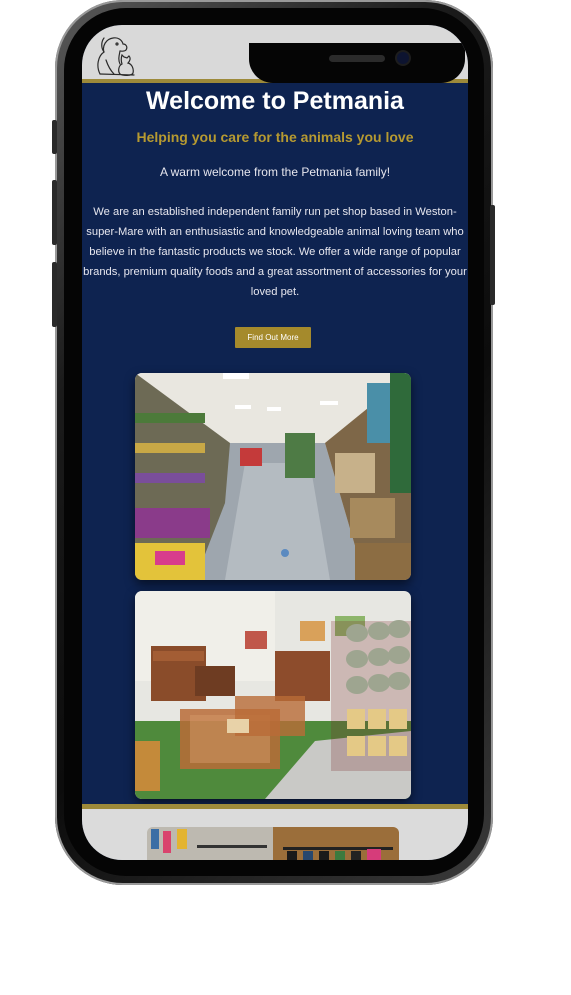 The height and width of the screenshot is (995, 571). Describe the element at coordinates (275, 101) in the screenshot. I see `page-title: Welcome to Petmania` at that location.